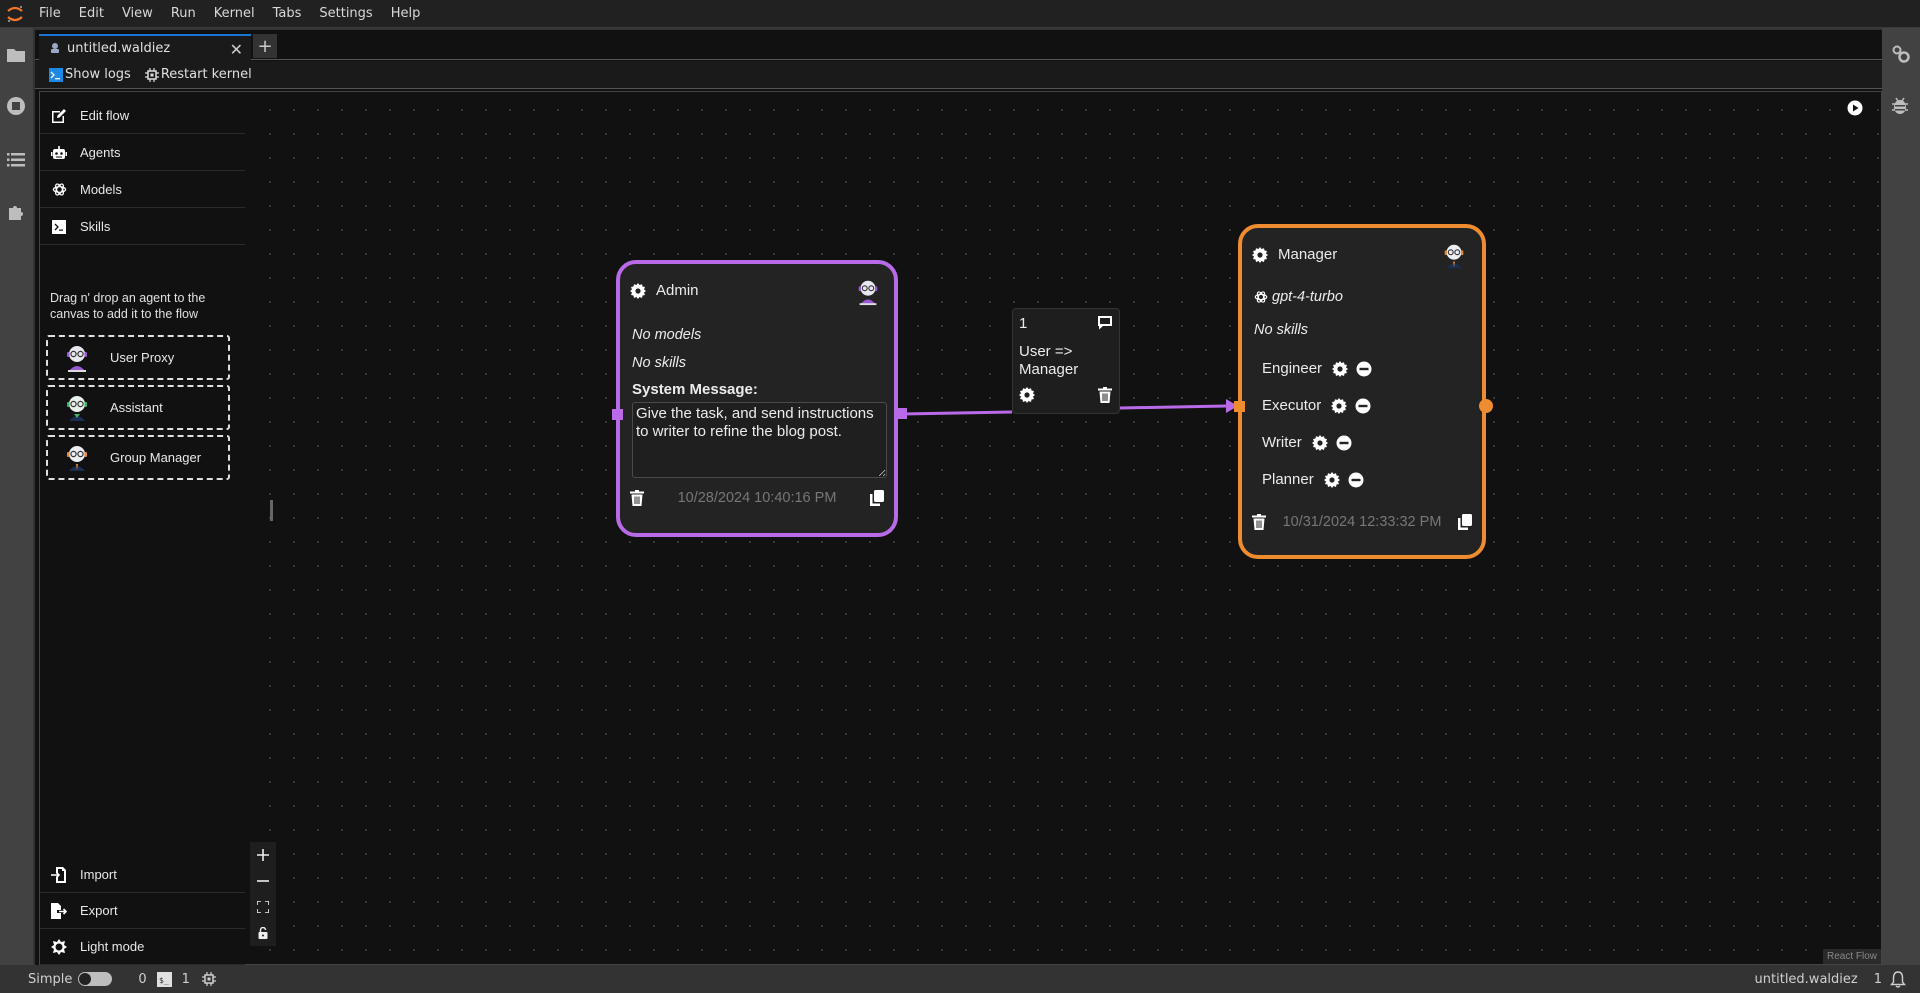 The height and width of the screenshot is (993, 1920). Describe the element at coordinates (287, 14) in the screenshot. I see `menu-tabs: Tabs` at that location.